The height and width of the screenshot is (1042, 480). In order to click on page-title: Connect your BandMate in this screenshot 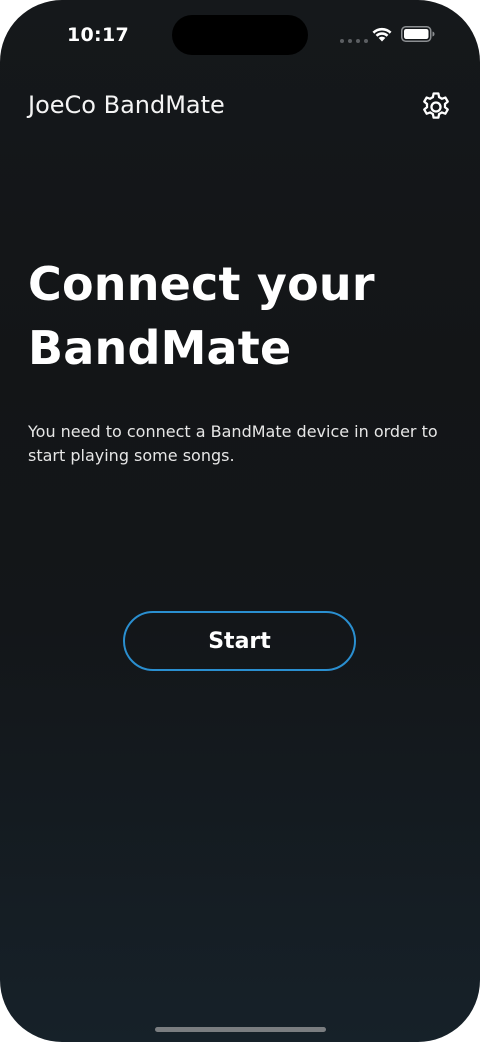, I will do `click(201, 316)`.